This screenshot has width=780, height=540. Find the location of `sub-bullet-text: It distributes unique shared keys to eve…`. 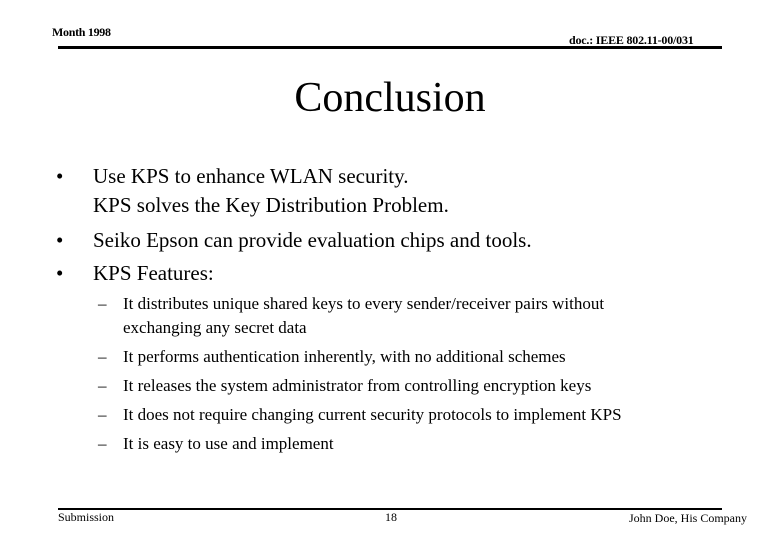

sub-bullet-text: It distributes unique shared keys to eve… is located at coordinates (364, 303).